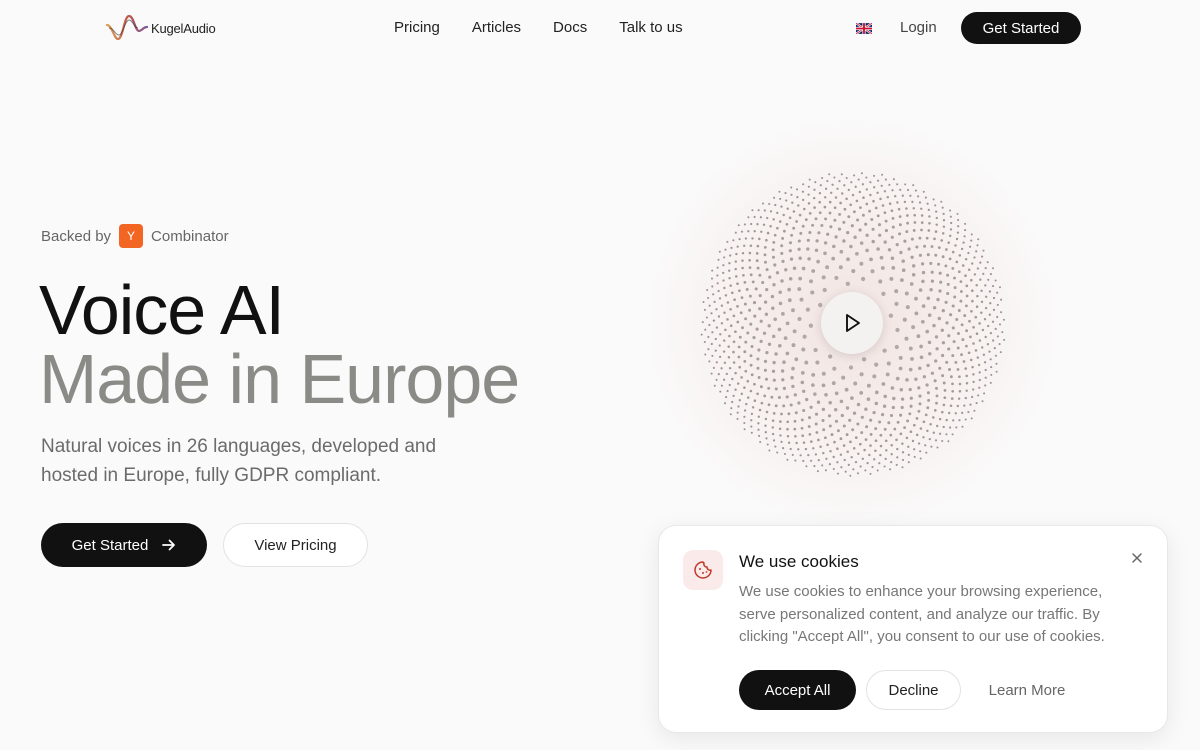 This screenshot has width=1200, height=750. I want to click on brand-name: KugelAudio, so click(183, 28).